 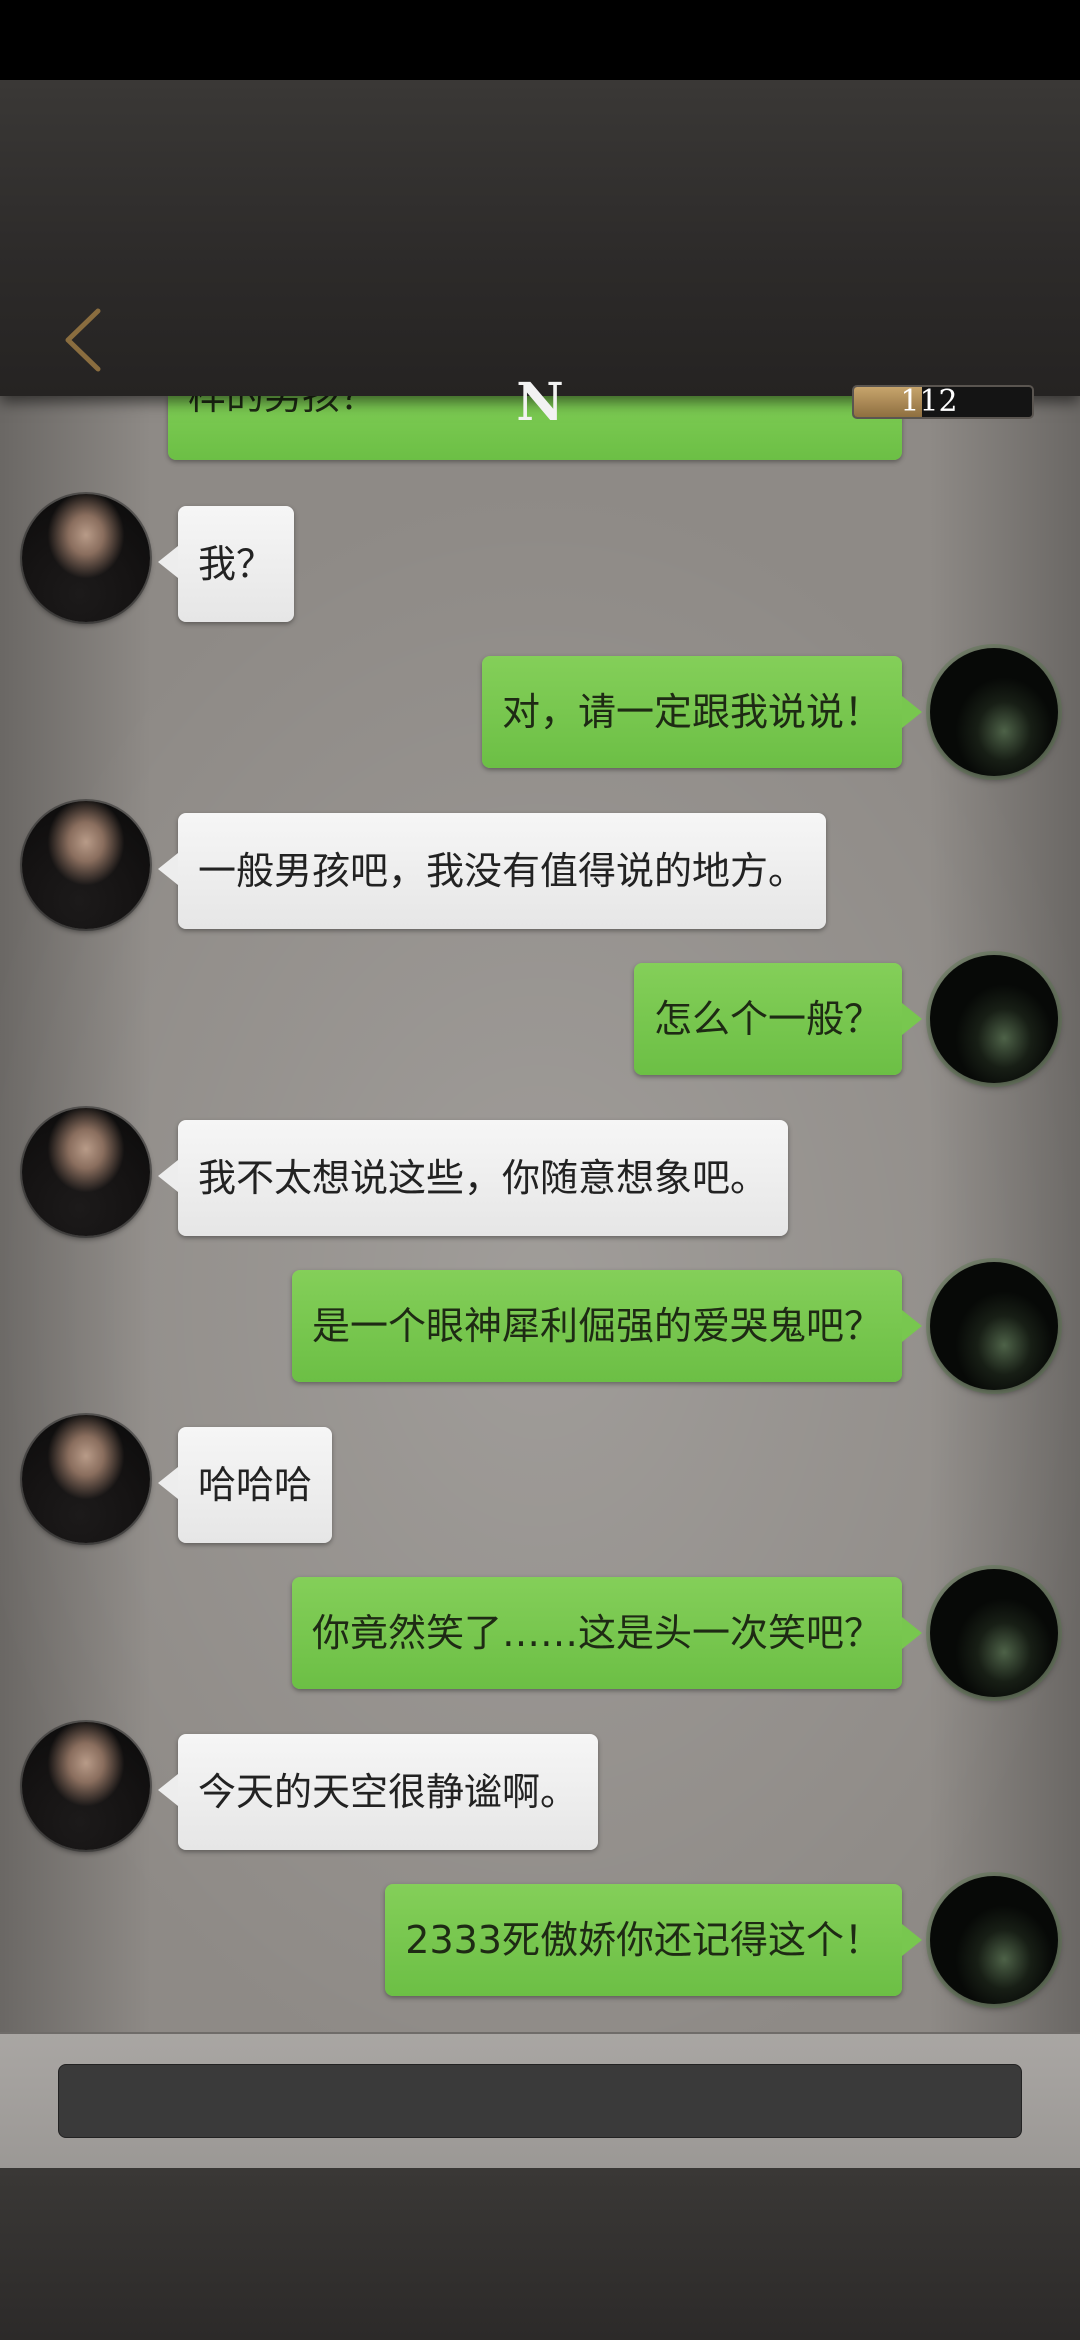 I want to click on message-text: 你竟然笑了……这是头一次笑吧？, so click(x=596, y=1633).